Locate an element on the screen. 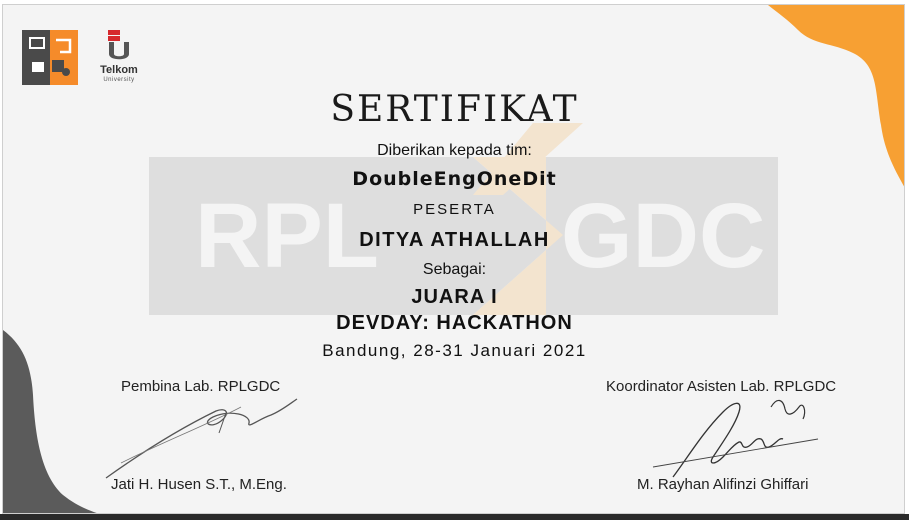 The height and width of the screenshot is (520, 909). rplgdc-logo is located at coordinates (50, 57).